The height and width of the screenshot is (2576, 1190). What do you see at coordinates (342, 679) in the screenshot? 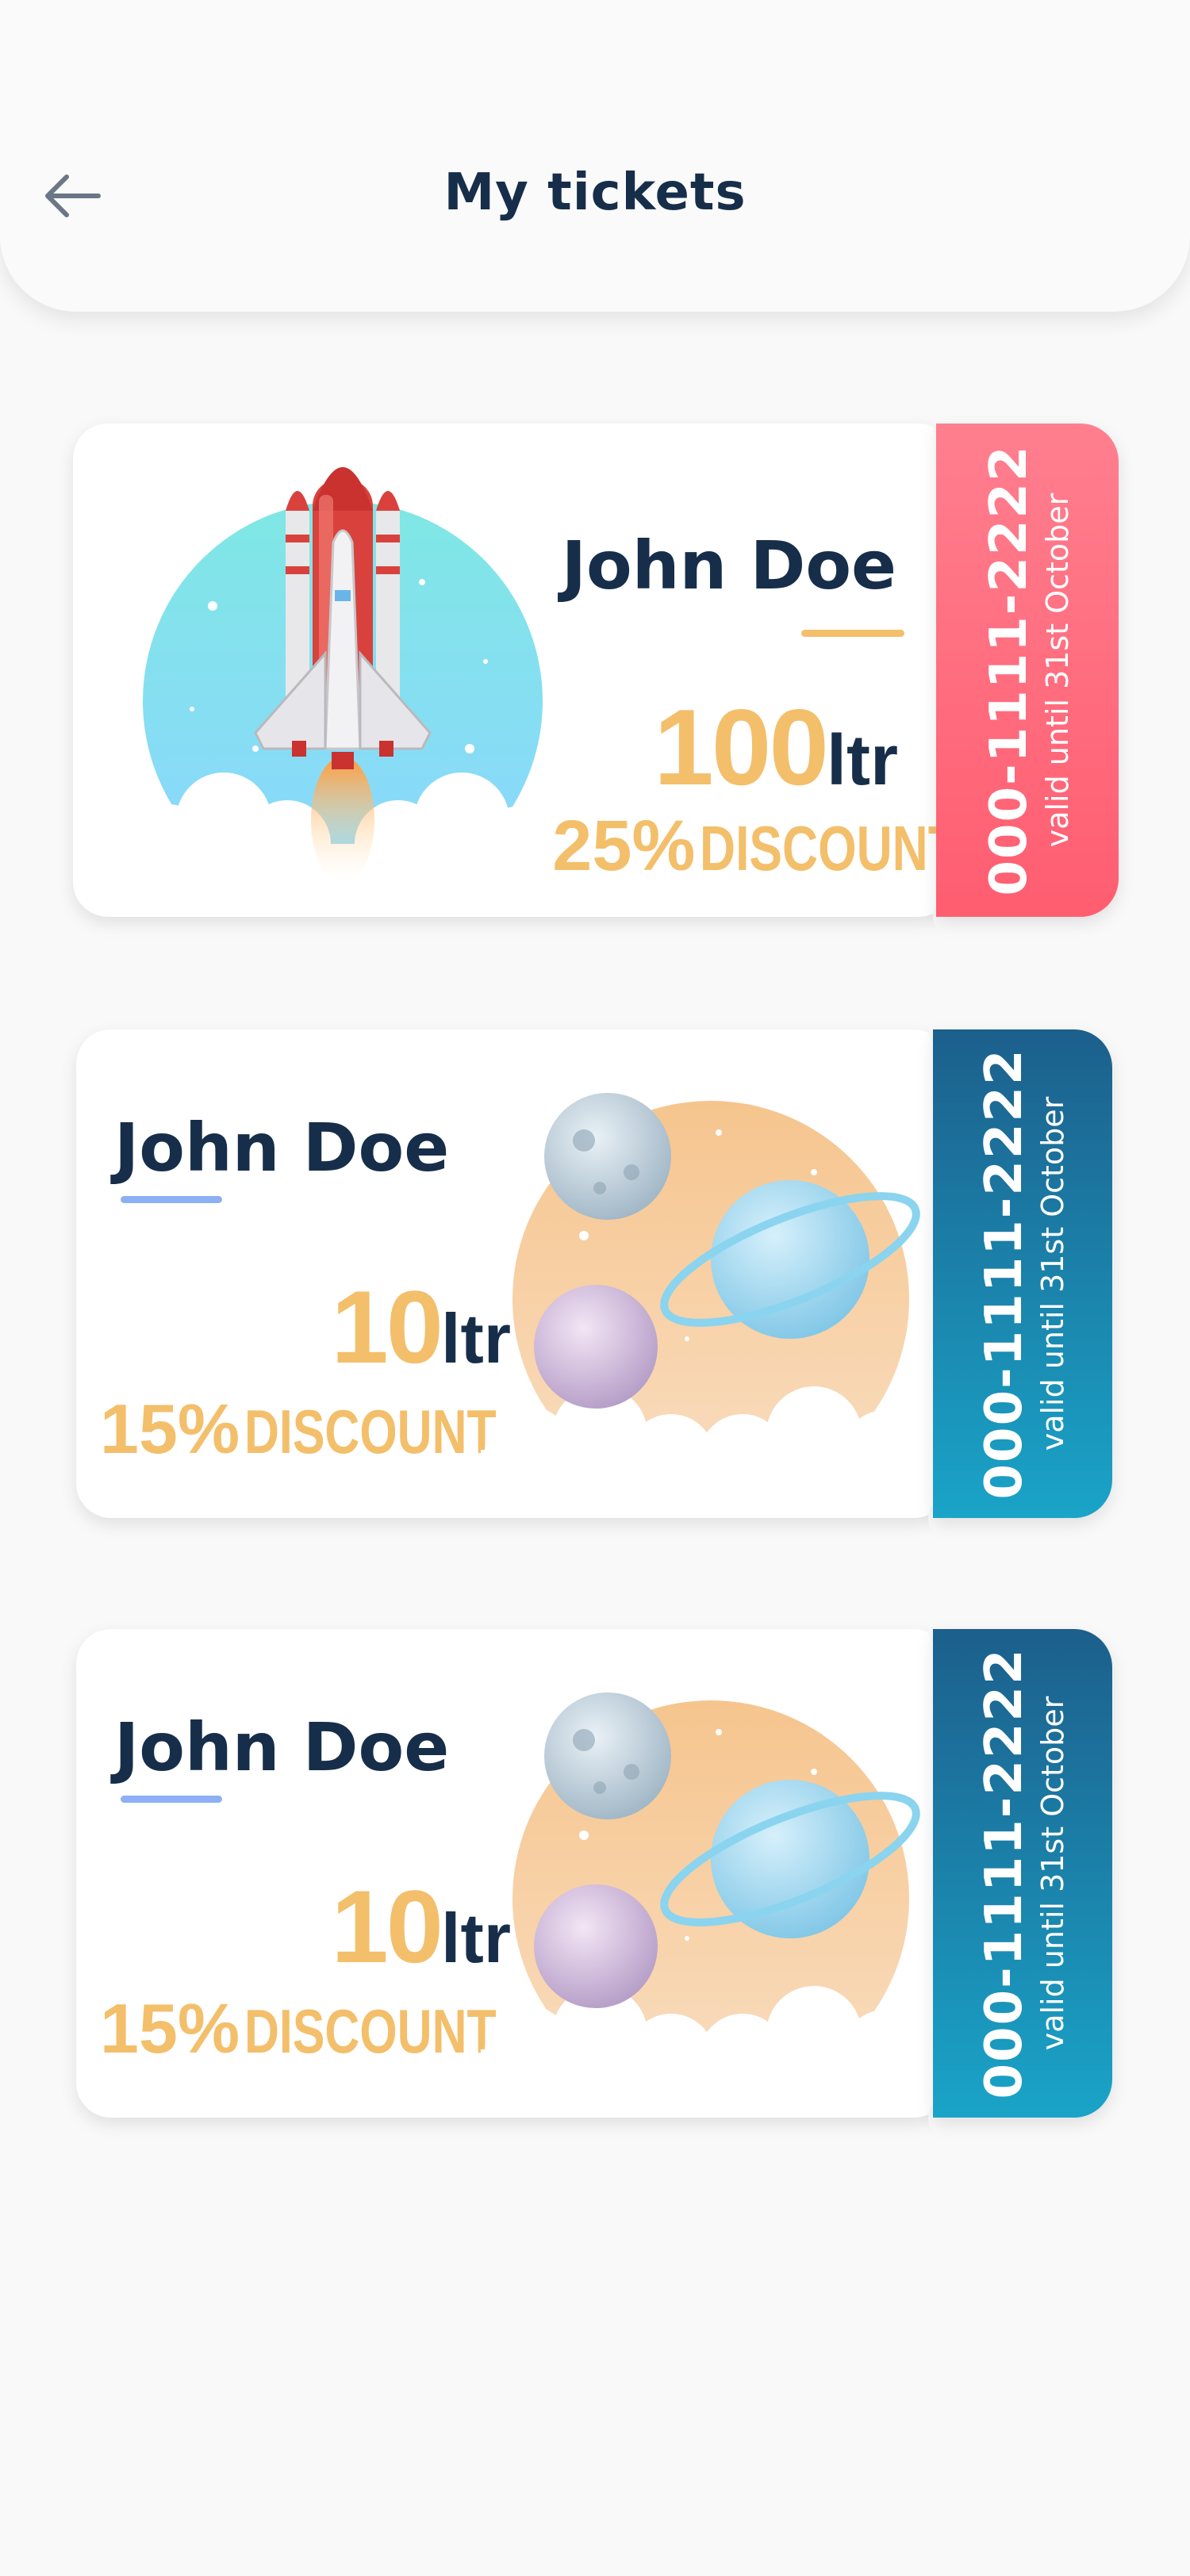
I see `rocket-illustration` at bounding box center [342, 679].